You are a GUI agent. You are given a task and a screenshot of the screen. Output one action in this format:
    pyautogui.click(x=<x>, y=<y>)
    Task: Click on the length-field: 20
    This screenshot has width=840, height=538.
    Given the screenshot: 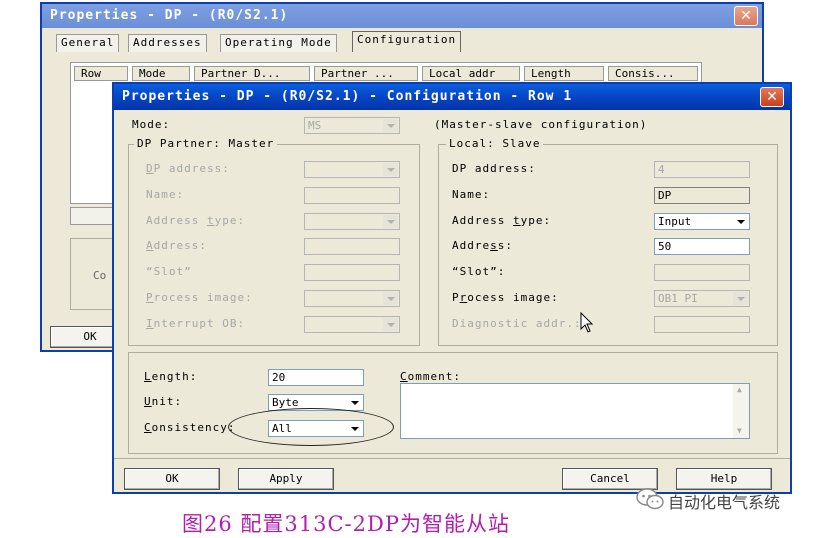 What is the action you would take?
    pyautogui.click(x=316, y=377)
    